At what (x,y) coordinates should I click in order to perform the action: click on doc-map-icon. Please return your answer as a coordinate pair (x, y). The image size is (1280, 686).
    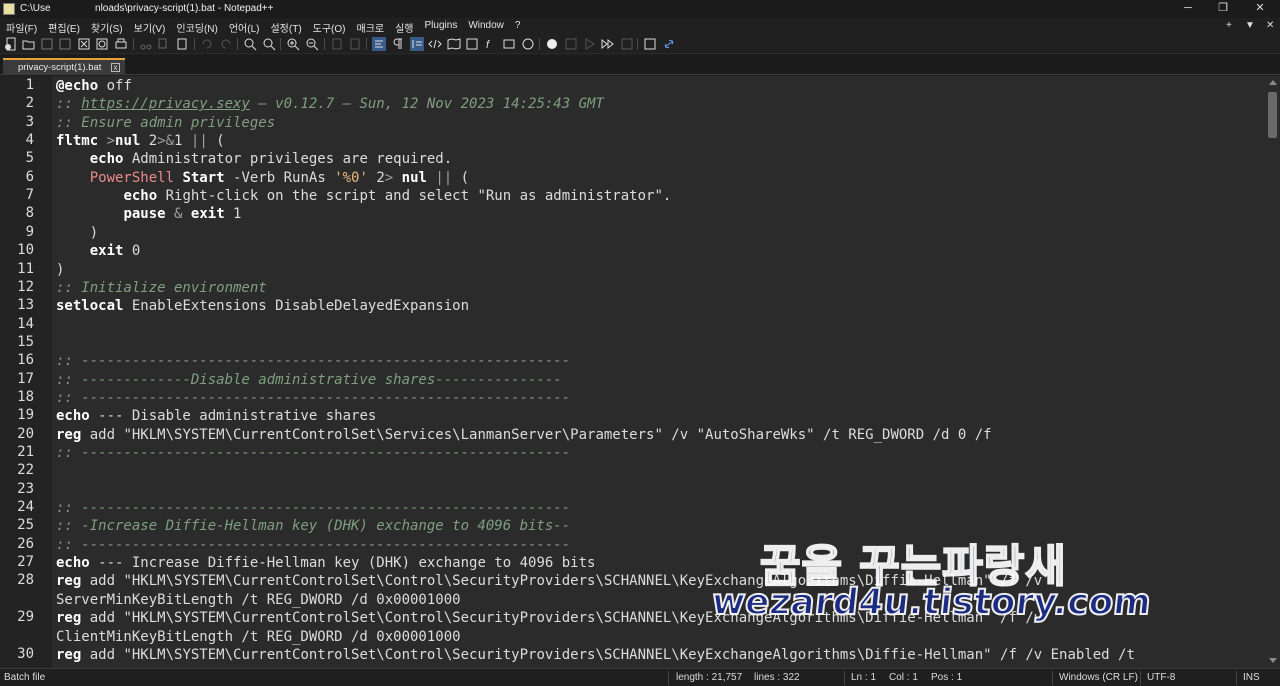
    Looking at the image, I should click on (454, 44).